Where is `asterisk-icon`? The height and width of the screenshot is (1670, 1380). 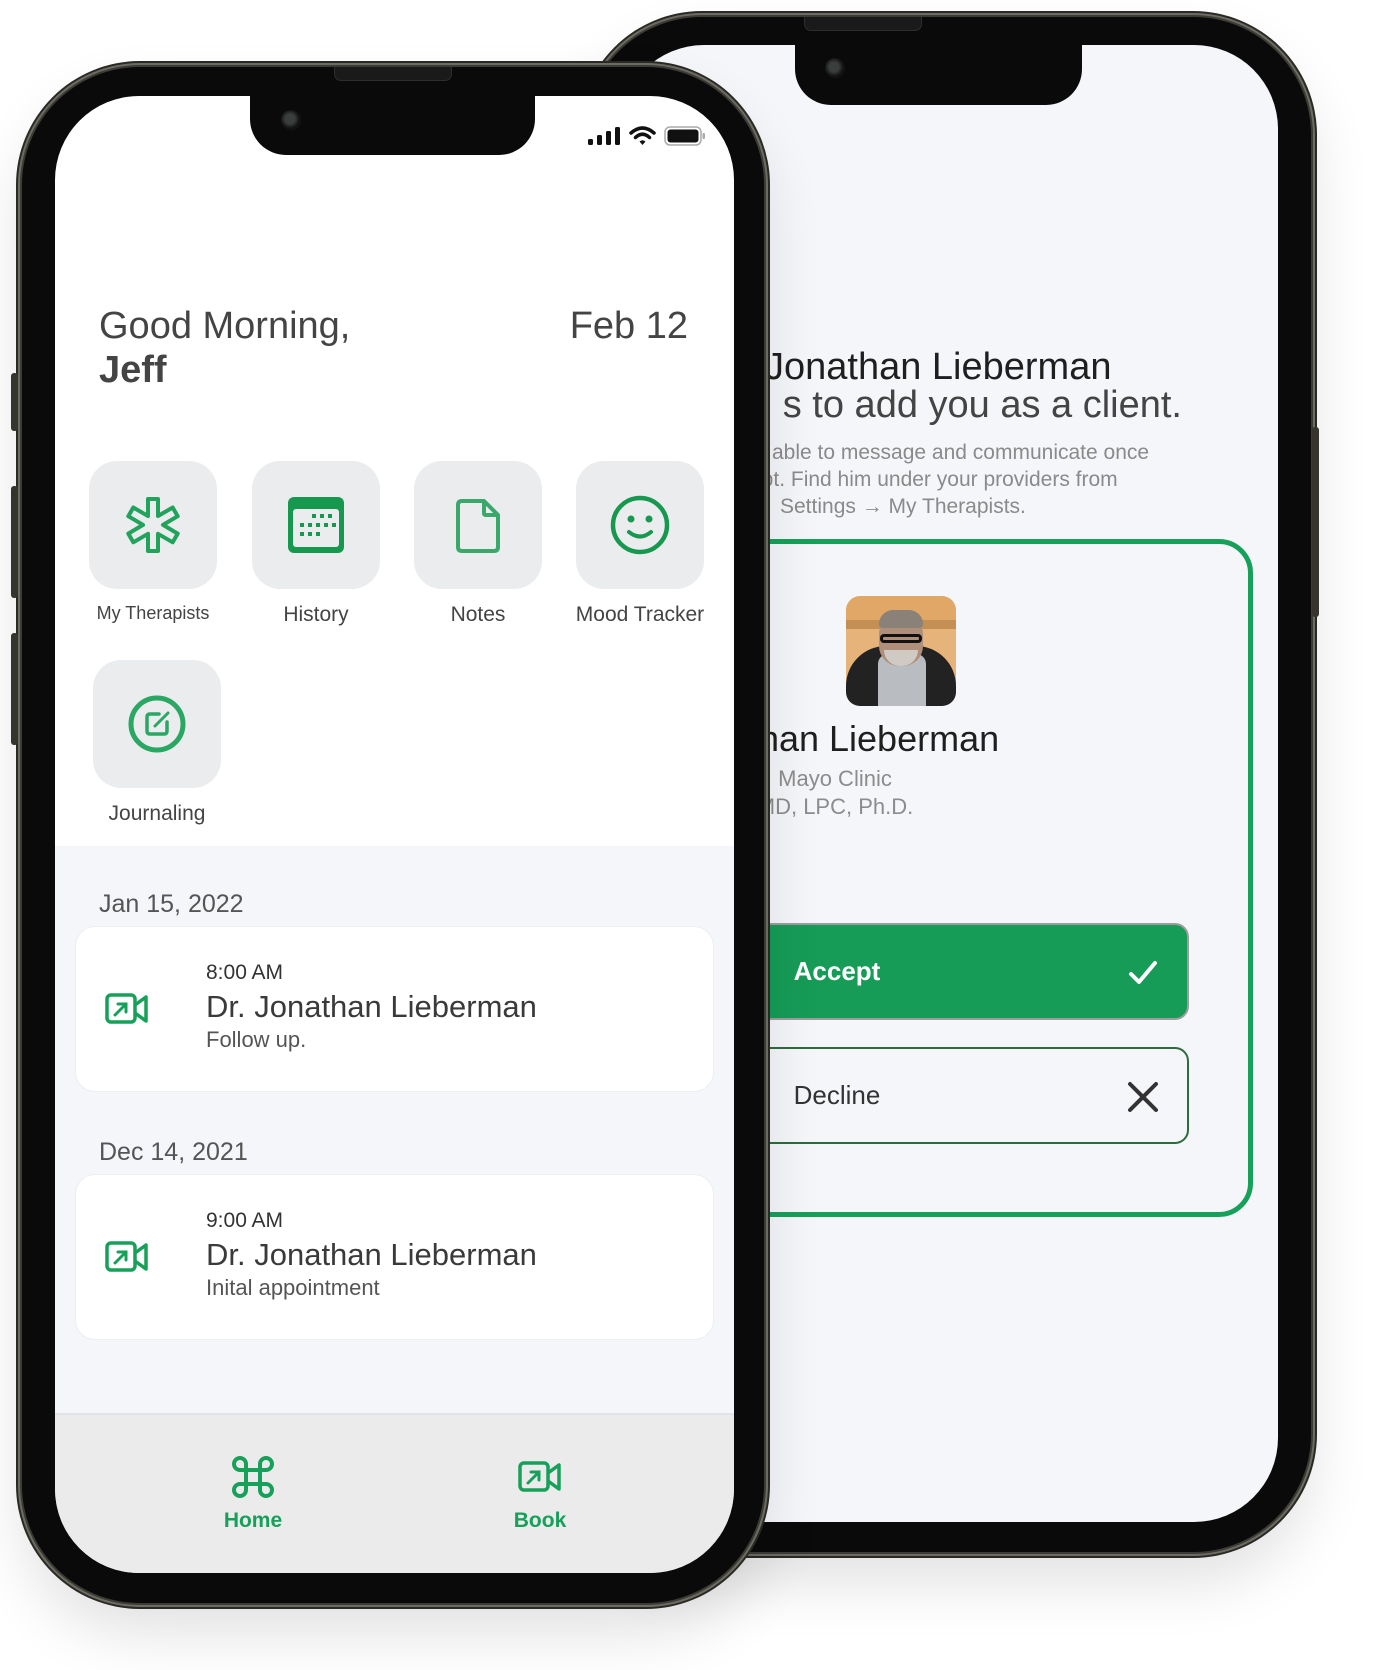 asterisk-icon is located at coordinates (153, 525).